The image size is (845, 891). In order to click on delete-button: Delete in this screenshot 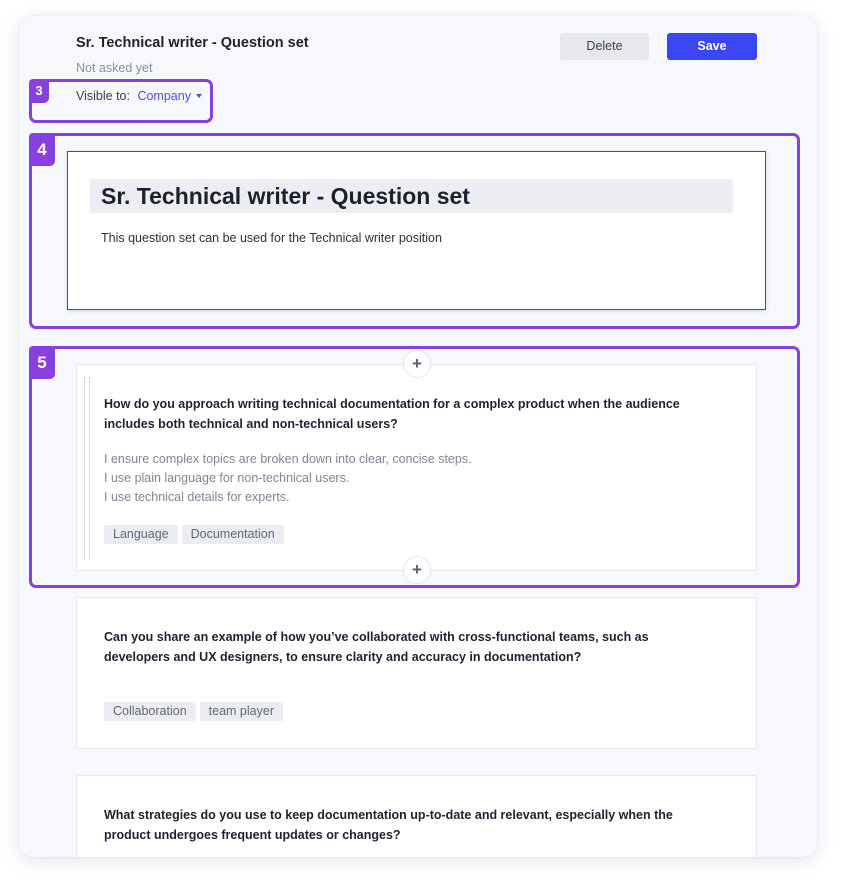, I will do `click(604, 46)`.